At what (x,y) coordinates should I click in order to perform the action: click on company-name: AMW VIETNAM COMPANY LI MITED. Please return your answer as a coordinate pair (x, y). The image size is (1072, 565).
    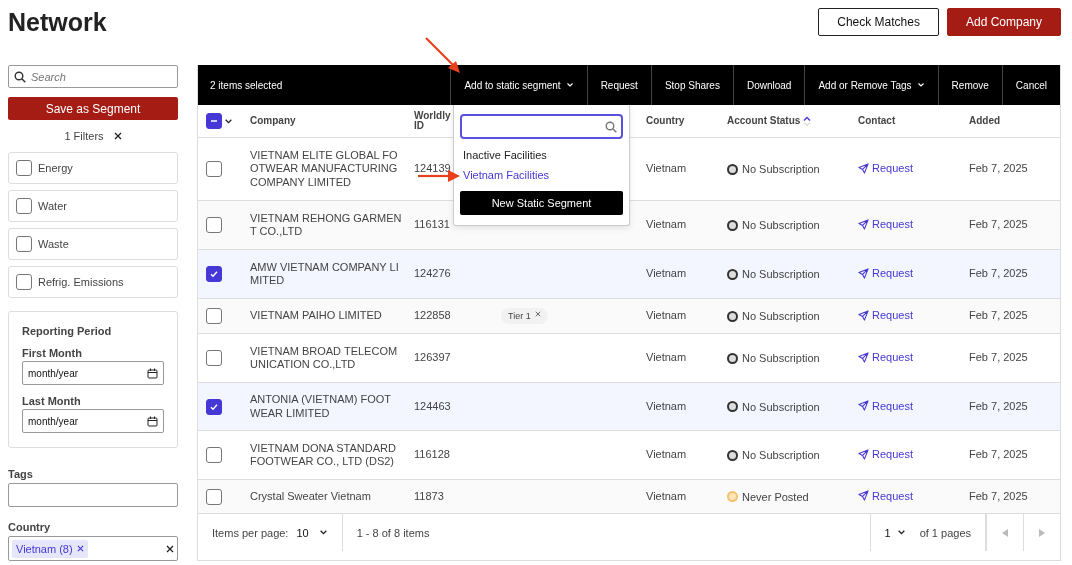
    Looking at the image, I should click on (325, 274).